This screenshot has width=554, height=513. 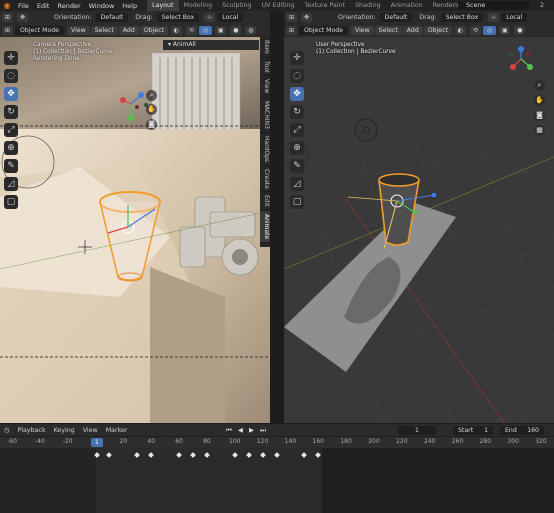 I want to click on tab-sculpting: Sculpting, so click(x=236, y=5).